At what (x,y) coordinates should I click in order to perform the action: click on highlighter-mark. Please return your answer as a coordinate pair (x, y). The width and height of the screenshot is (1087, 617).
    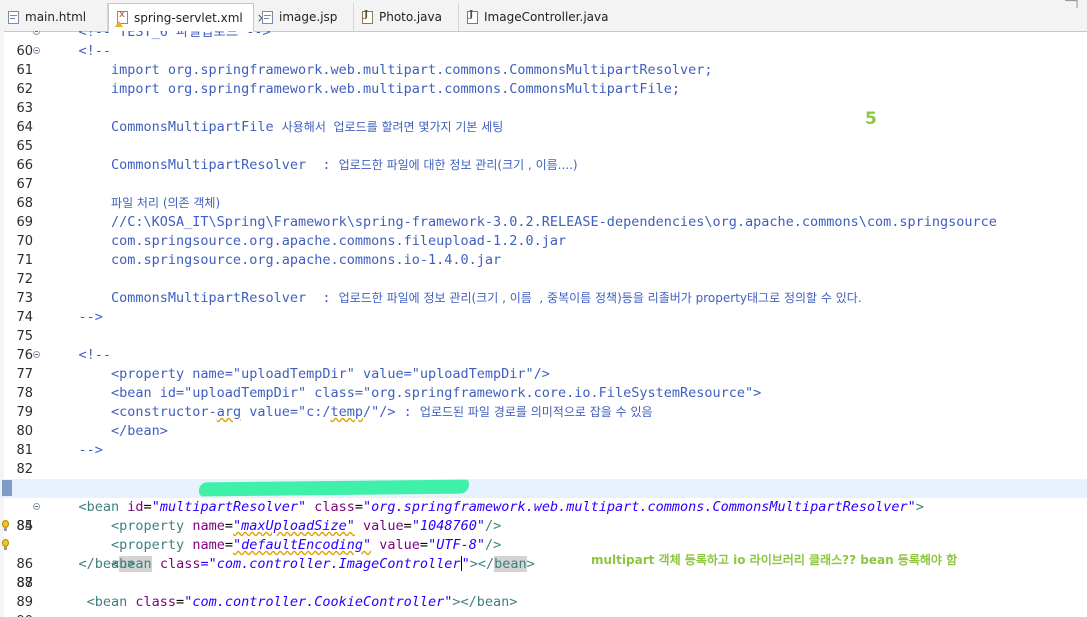
    Looking at the image, I should click on (334, 488).